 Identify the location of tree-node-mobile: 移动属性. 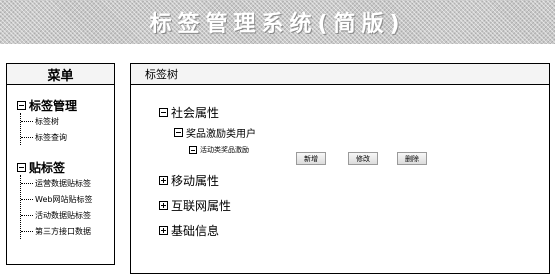
(189, 180).